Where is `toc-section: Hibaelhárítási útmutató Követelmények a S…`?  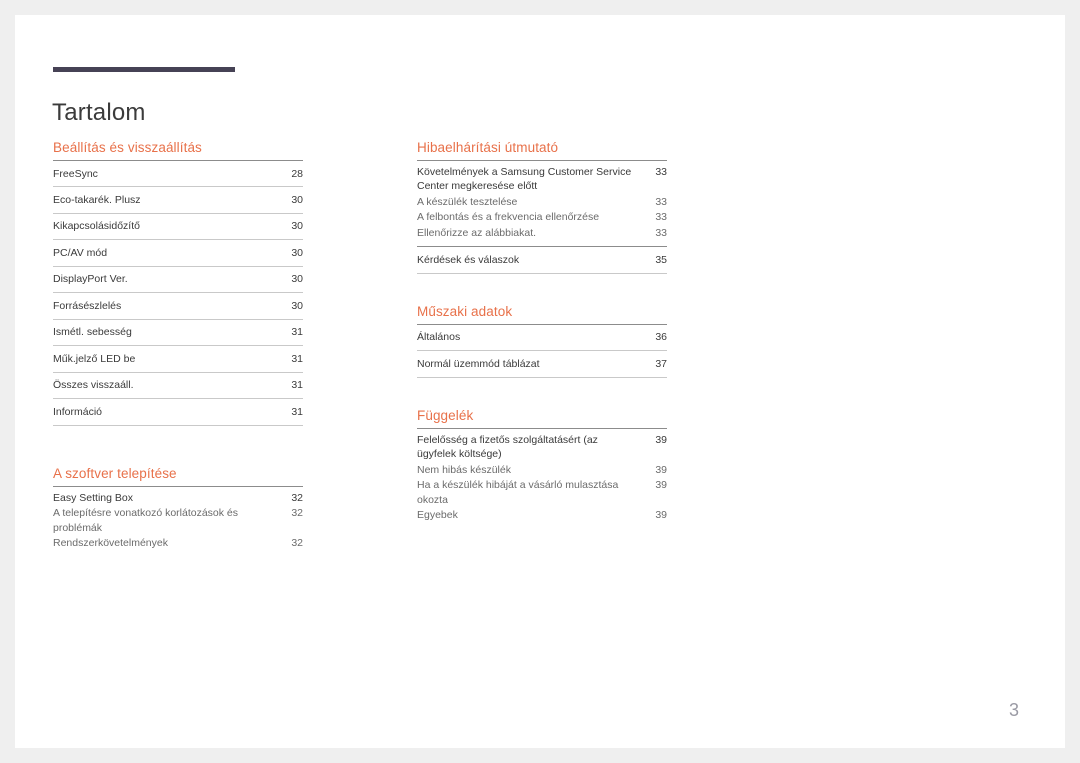
toc-section: Hibaelhárítási útmutató Követelmények a S… is located at coordinates (542, 207).